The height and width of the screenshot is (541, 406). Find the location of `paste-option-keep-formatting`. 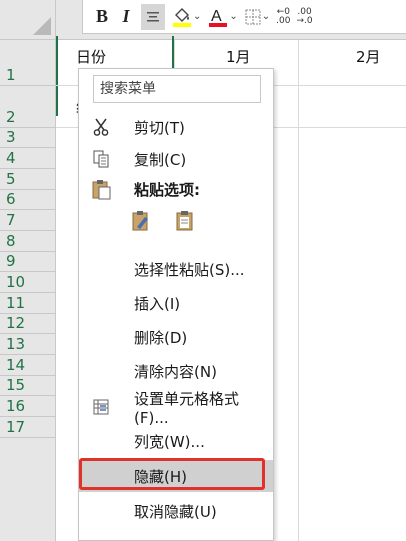

paste-option-keep-formatting is located at coordinates (142, 222).